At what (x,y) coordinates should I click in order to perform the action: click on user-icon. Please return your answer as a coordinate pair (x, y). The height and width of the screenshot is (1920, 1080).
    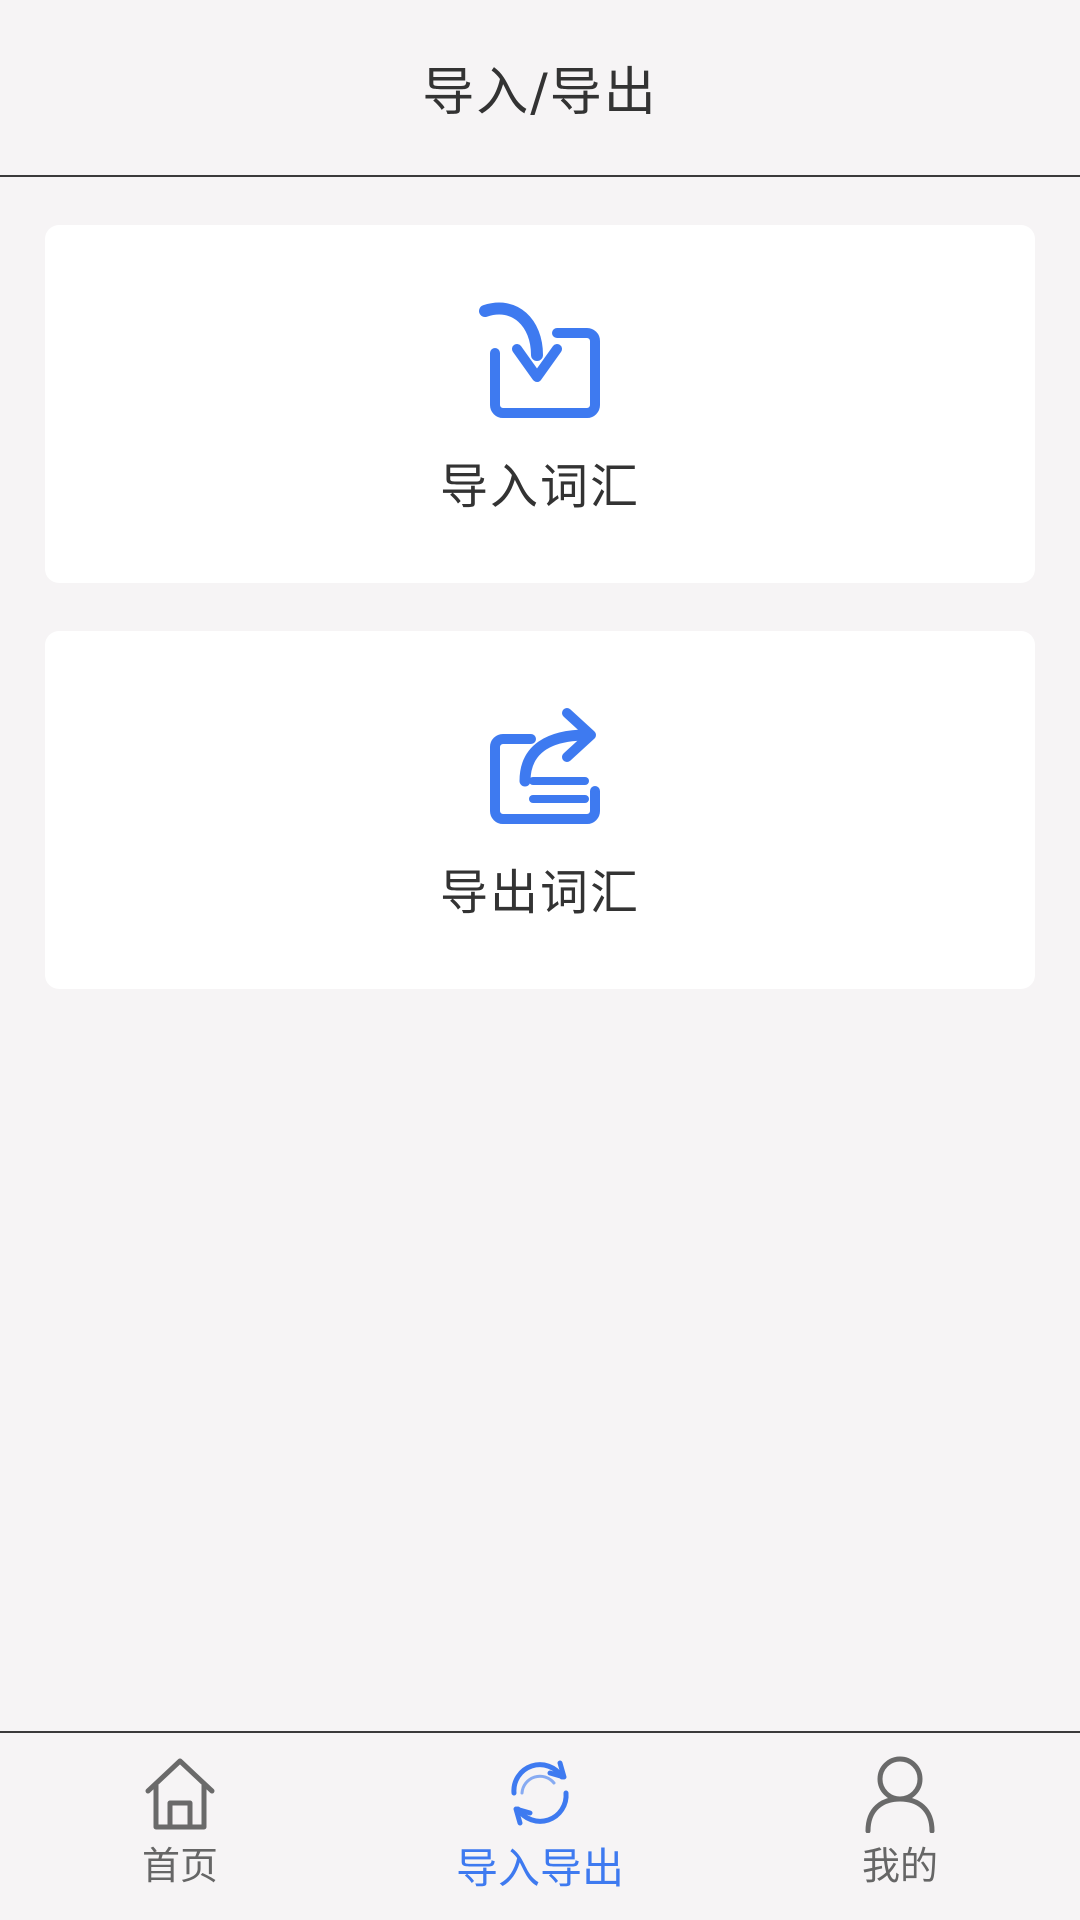
    Looking at the image, I should click on (900, 1793).